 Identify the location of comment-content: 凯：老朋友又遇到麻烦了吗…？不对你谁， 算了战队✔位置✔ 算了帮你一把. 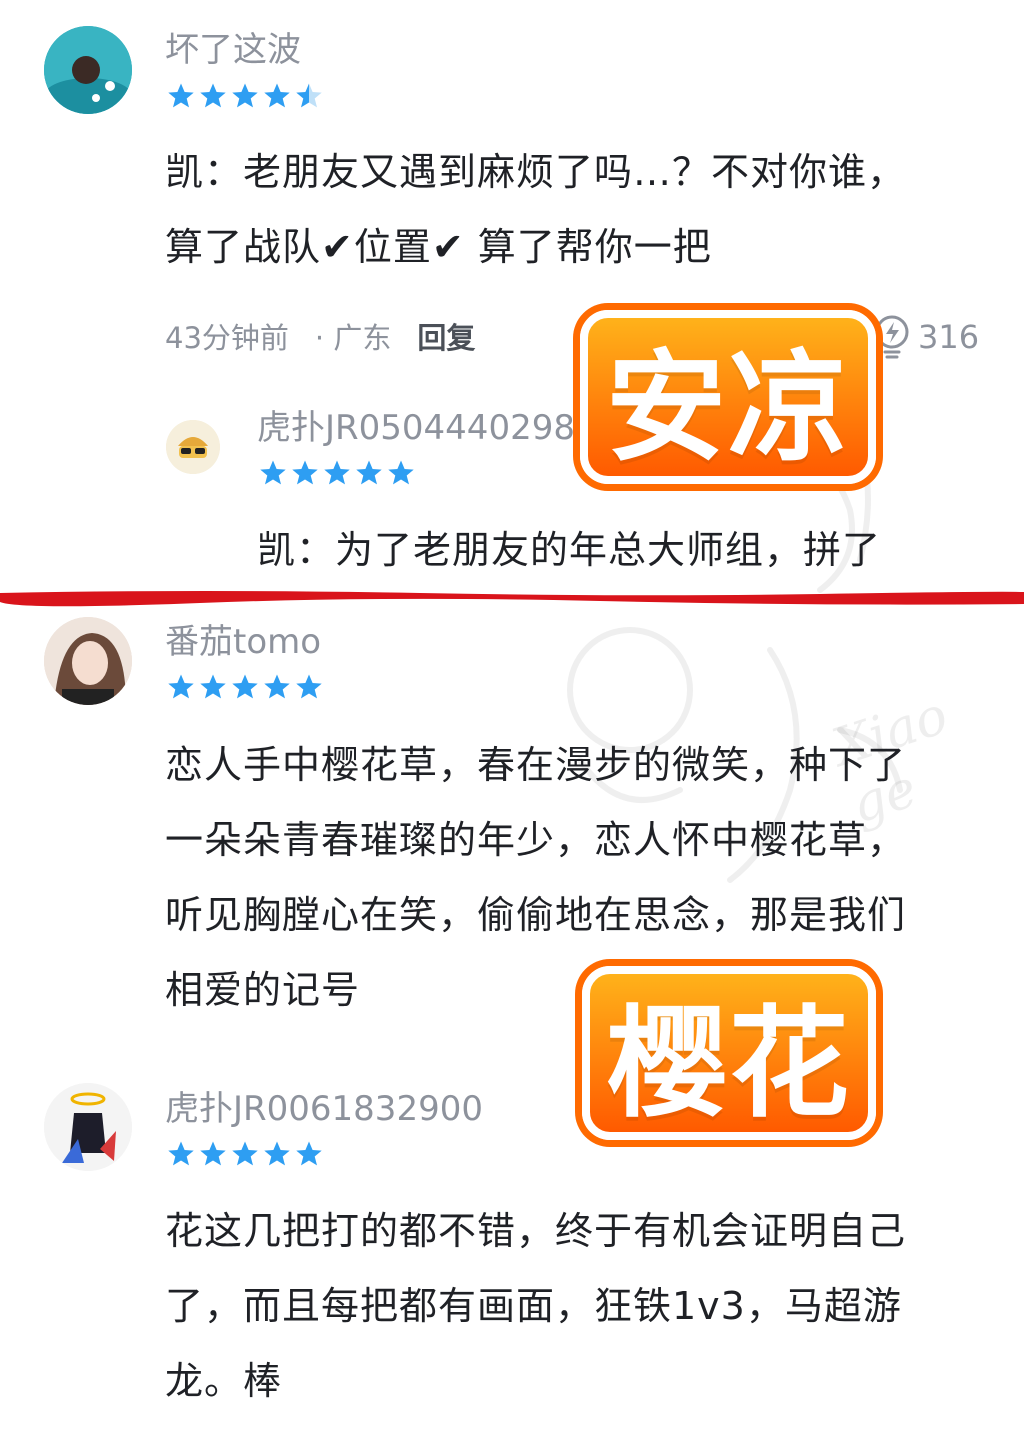
(575, 210).